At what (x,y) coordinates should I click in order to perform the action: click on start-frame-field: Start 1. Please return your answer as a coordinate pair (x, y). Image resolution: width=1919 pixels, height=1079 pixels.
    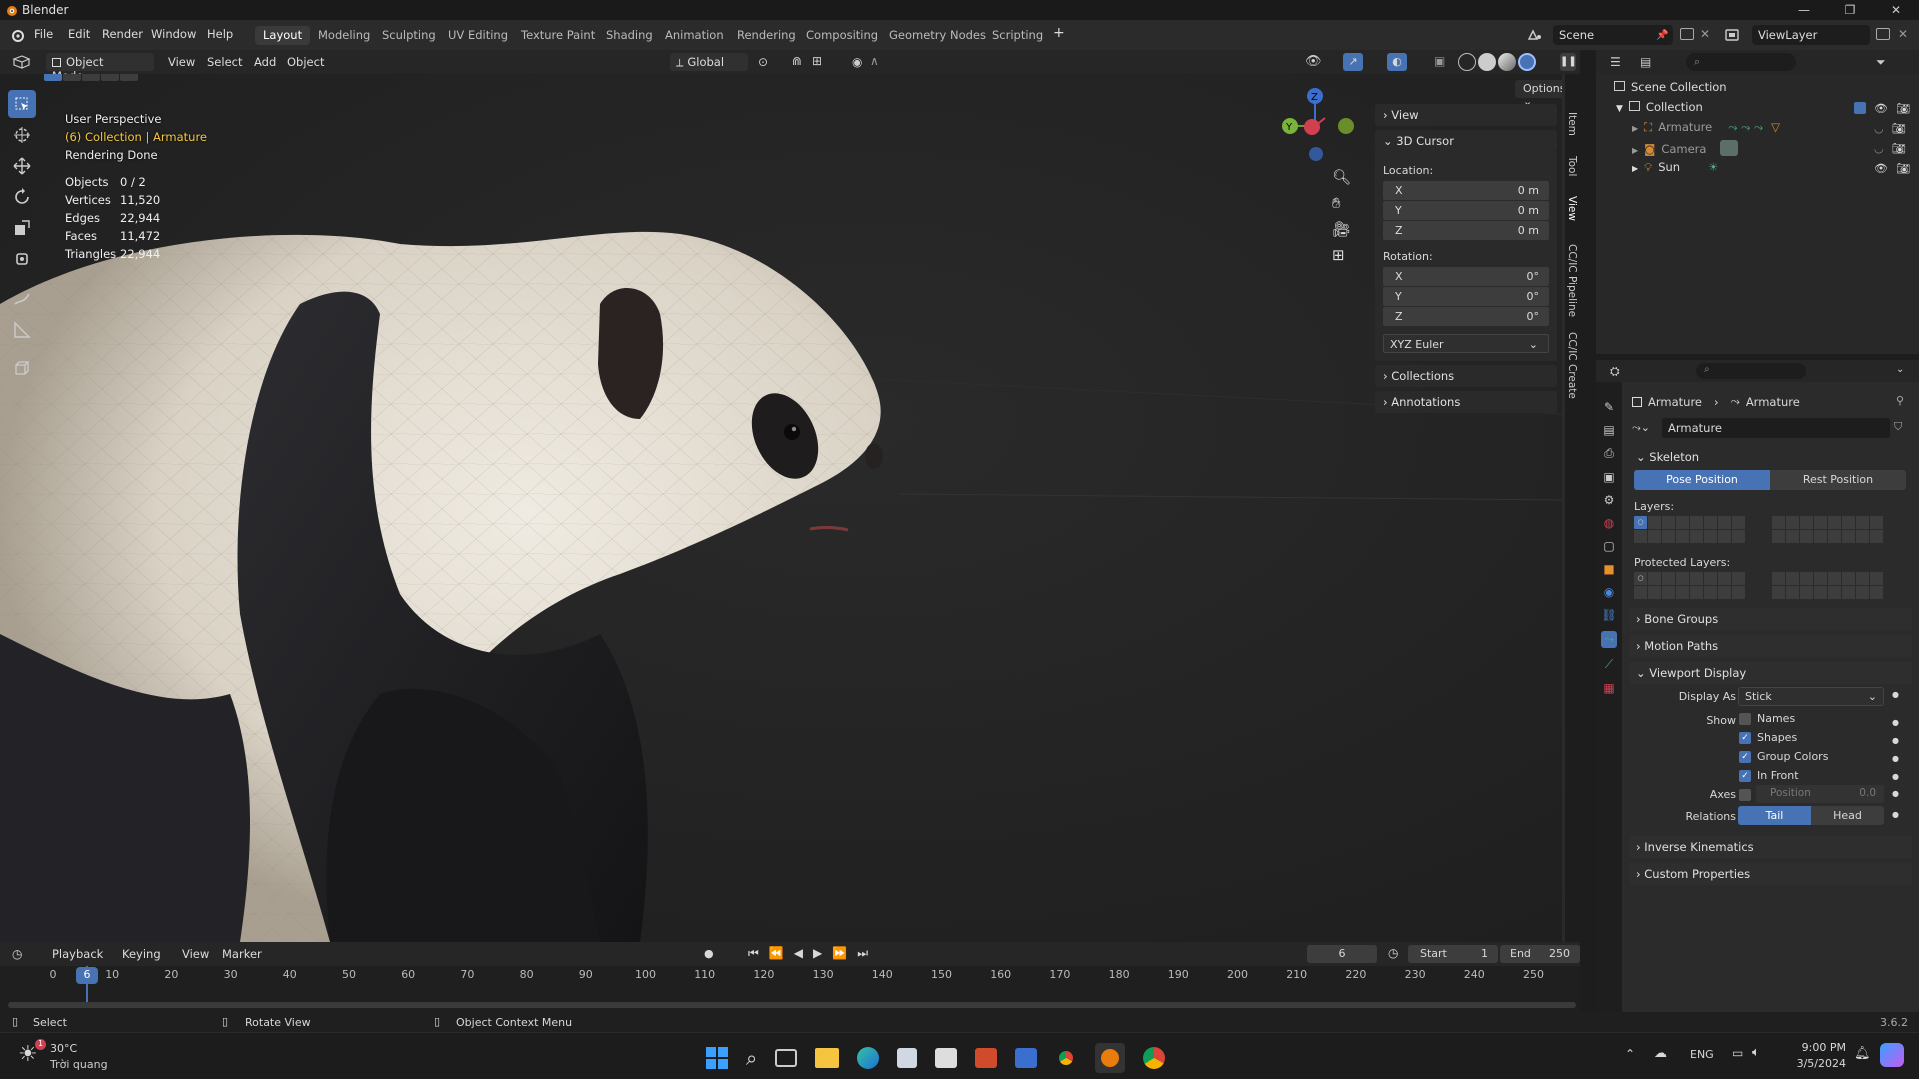
    Looking at the image, I should click on (1453, 954).